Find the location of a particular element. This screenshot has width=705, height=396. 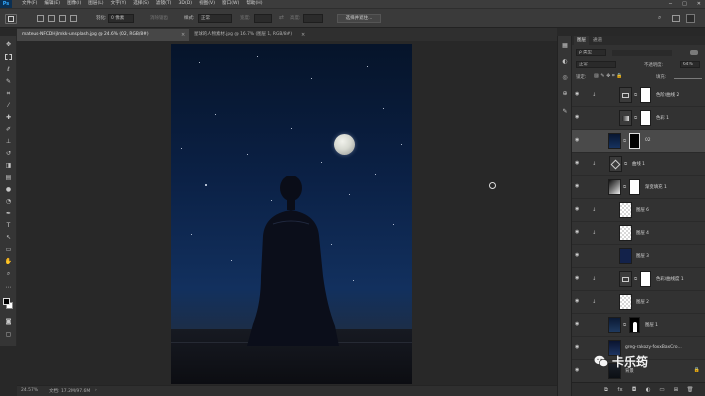

tab-layers: 图层 is located at coordinates (581, 40).